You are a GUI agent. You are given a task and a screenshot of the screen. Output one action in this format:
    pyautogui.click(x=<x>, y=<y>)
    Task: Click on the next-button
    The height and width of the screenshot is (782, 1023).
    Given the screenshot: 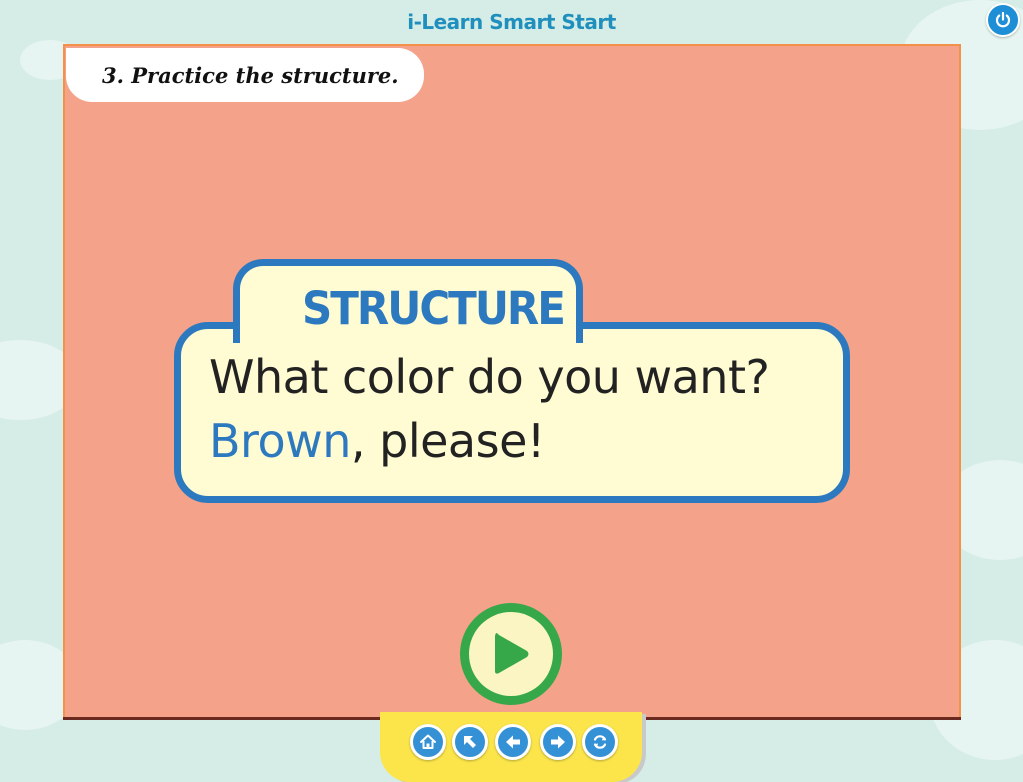 What is the action you would take?
    pyautogui.click(x=558, y=742)
    